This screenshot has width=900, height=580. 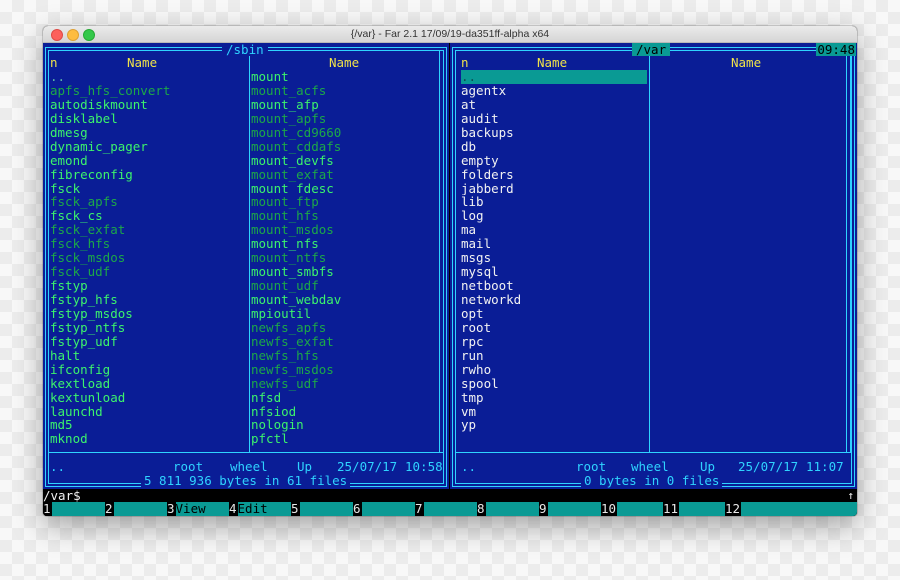 I want to click on function-key-f5: 5, so click(x=322, y=509).